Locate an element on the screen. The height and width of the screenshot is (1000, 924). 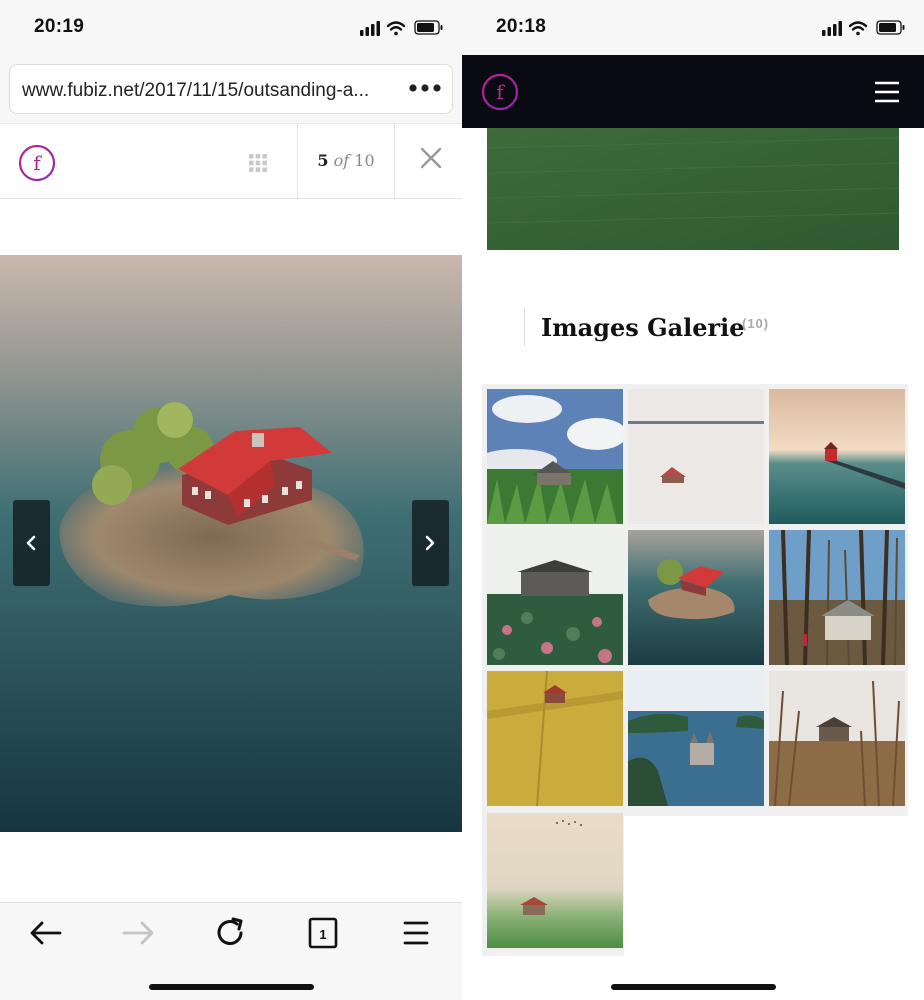
forward-arrow-icon is located at coordinates (138, 933).